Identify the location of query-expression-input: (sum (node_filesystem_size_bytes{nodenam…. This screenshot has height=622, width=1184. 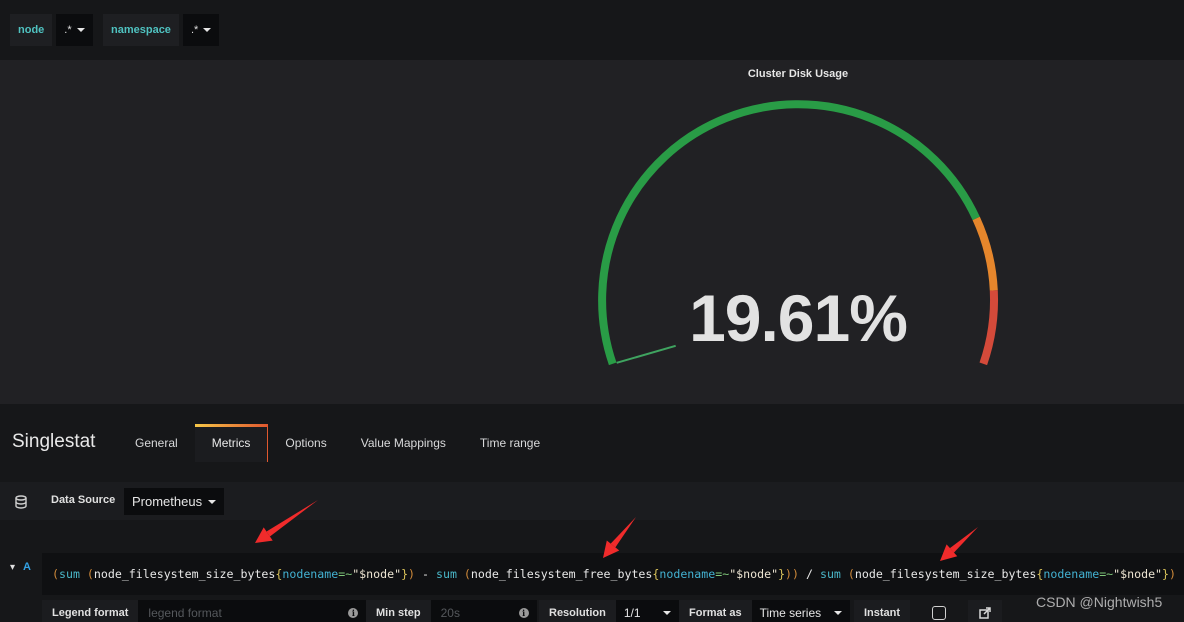
(613, 574).